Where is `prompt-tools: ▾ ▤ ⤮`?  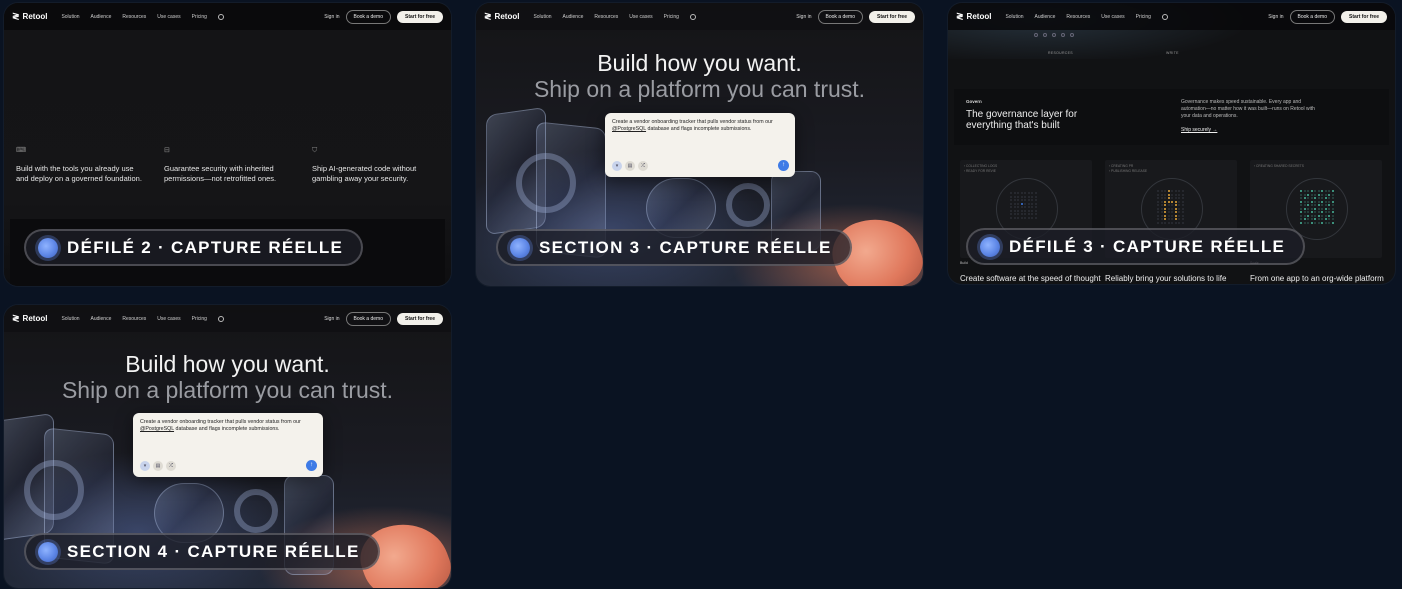 prompt-tools: ▾ ▤ ⤮ is located at coordinates (630, 166).